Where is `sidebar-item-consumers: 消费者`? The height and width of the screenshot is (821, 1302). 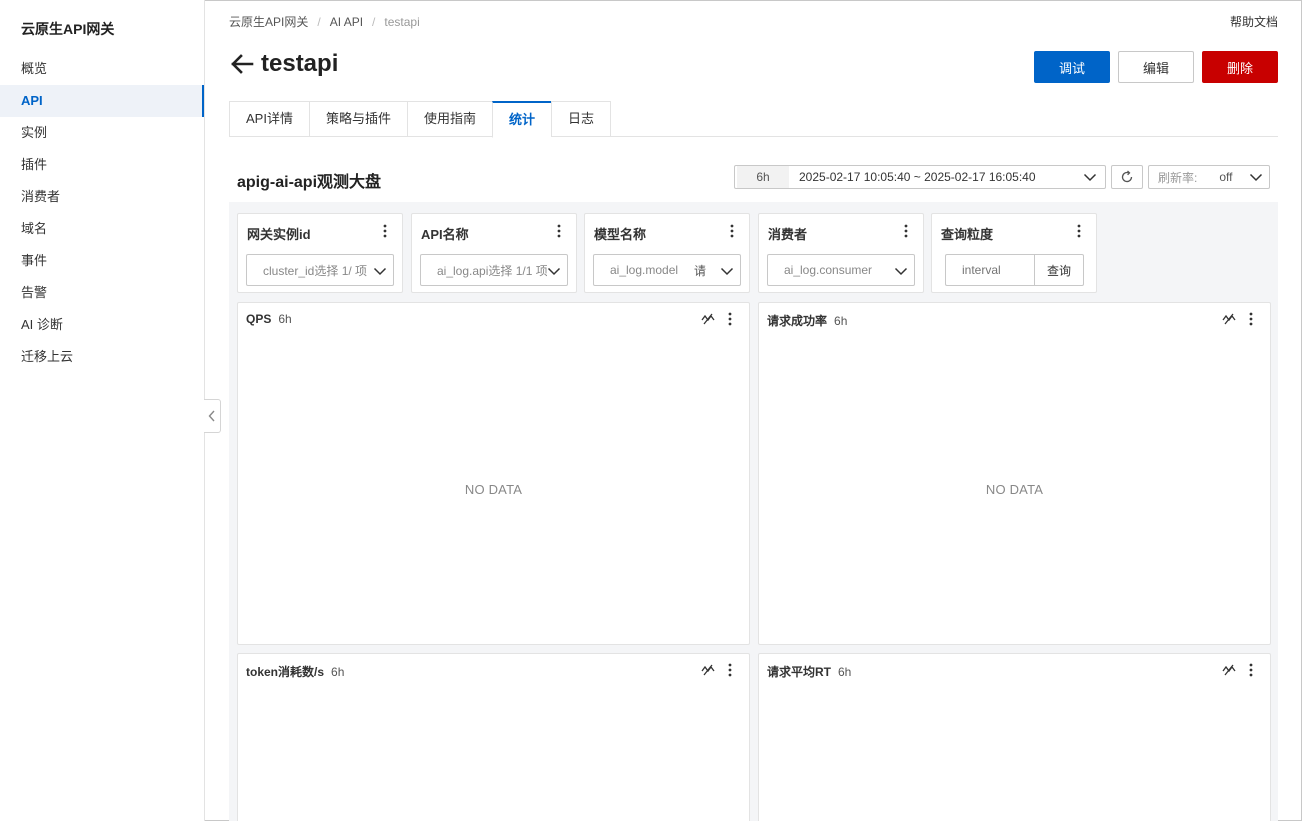 sidebar-item-consumers: 消费者 is located at coordinates (102, 197).